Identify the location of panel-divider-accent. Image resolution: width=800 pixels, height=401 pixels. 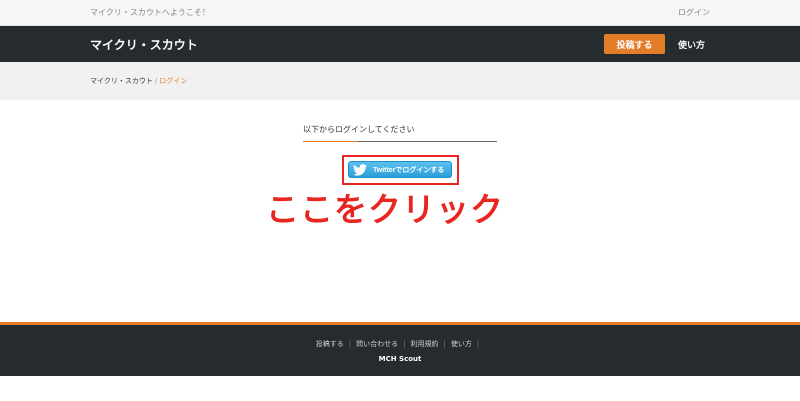
(330, 141).